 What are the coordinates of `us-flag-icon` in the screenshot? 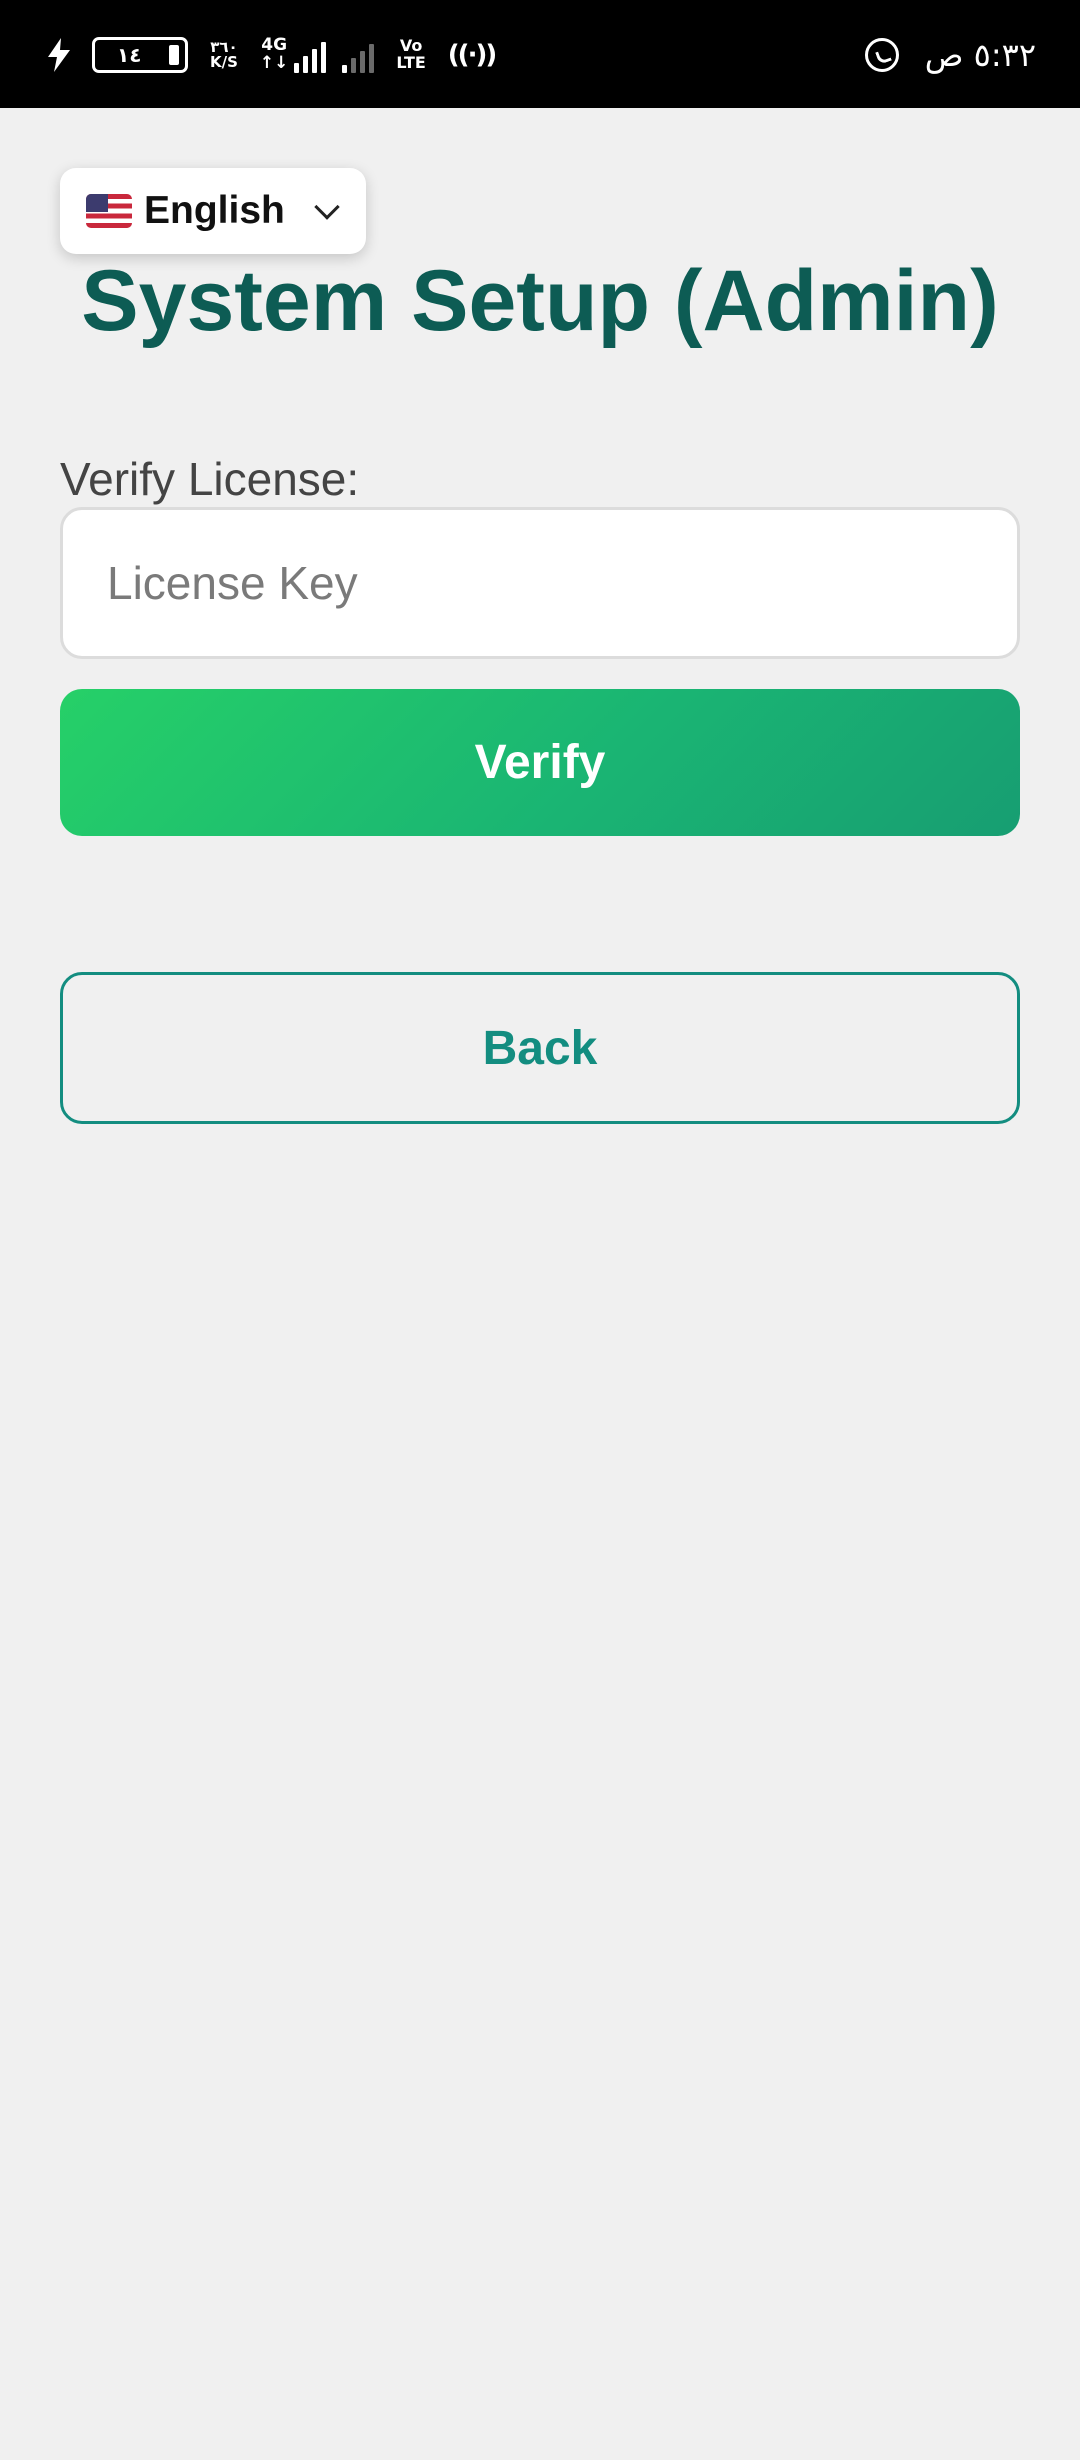 It's located at (109, 211).